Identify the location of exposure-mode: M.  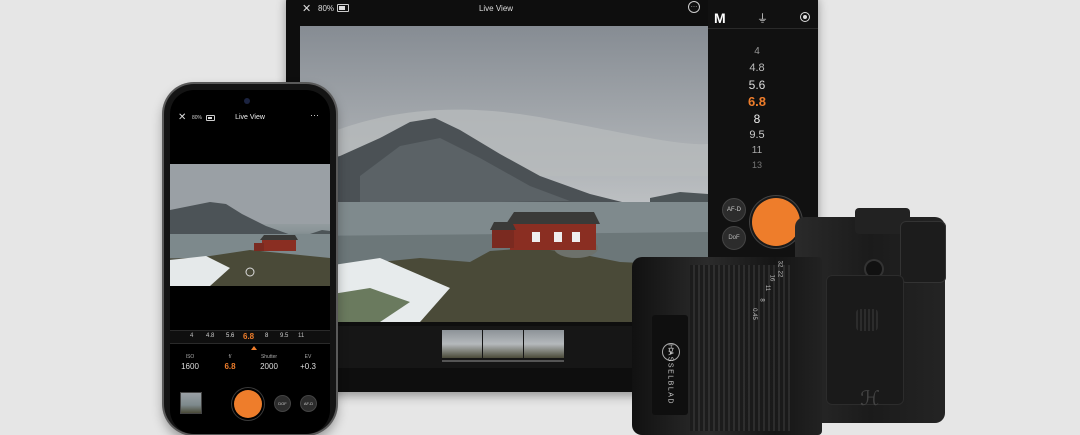
(720, 18).